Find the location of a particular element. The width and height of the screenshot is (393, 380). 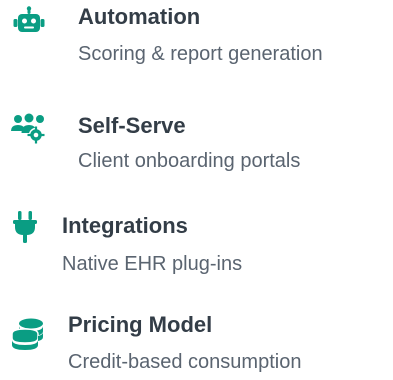

feature-title: Self-Serve is located at coordinates (132, 125).